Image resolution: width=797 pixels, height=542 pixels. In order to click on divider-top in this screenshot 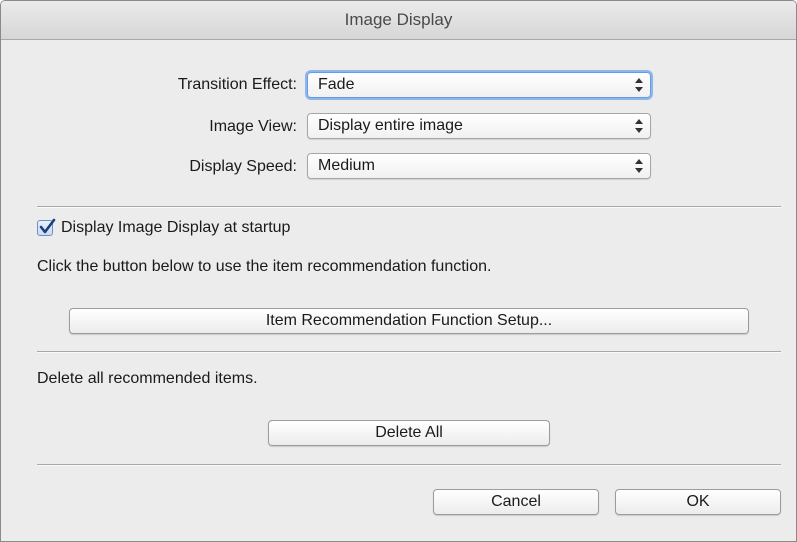, I will do `click(409, 207)`.